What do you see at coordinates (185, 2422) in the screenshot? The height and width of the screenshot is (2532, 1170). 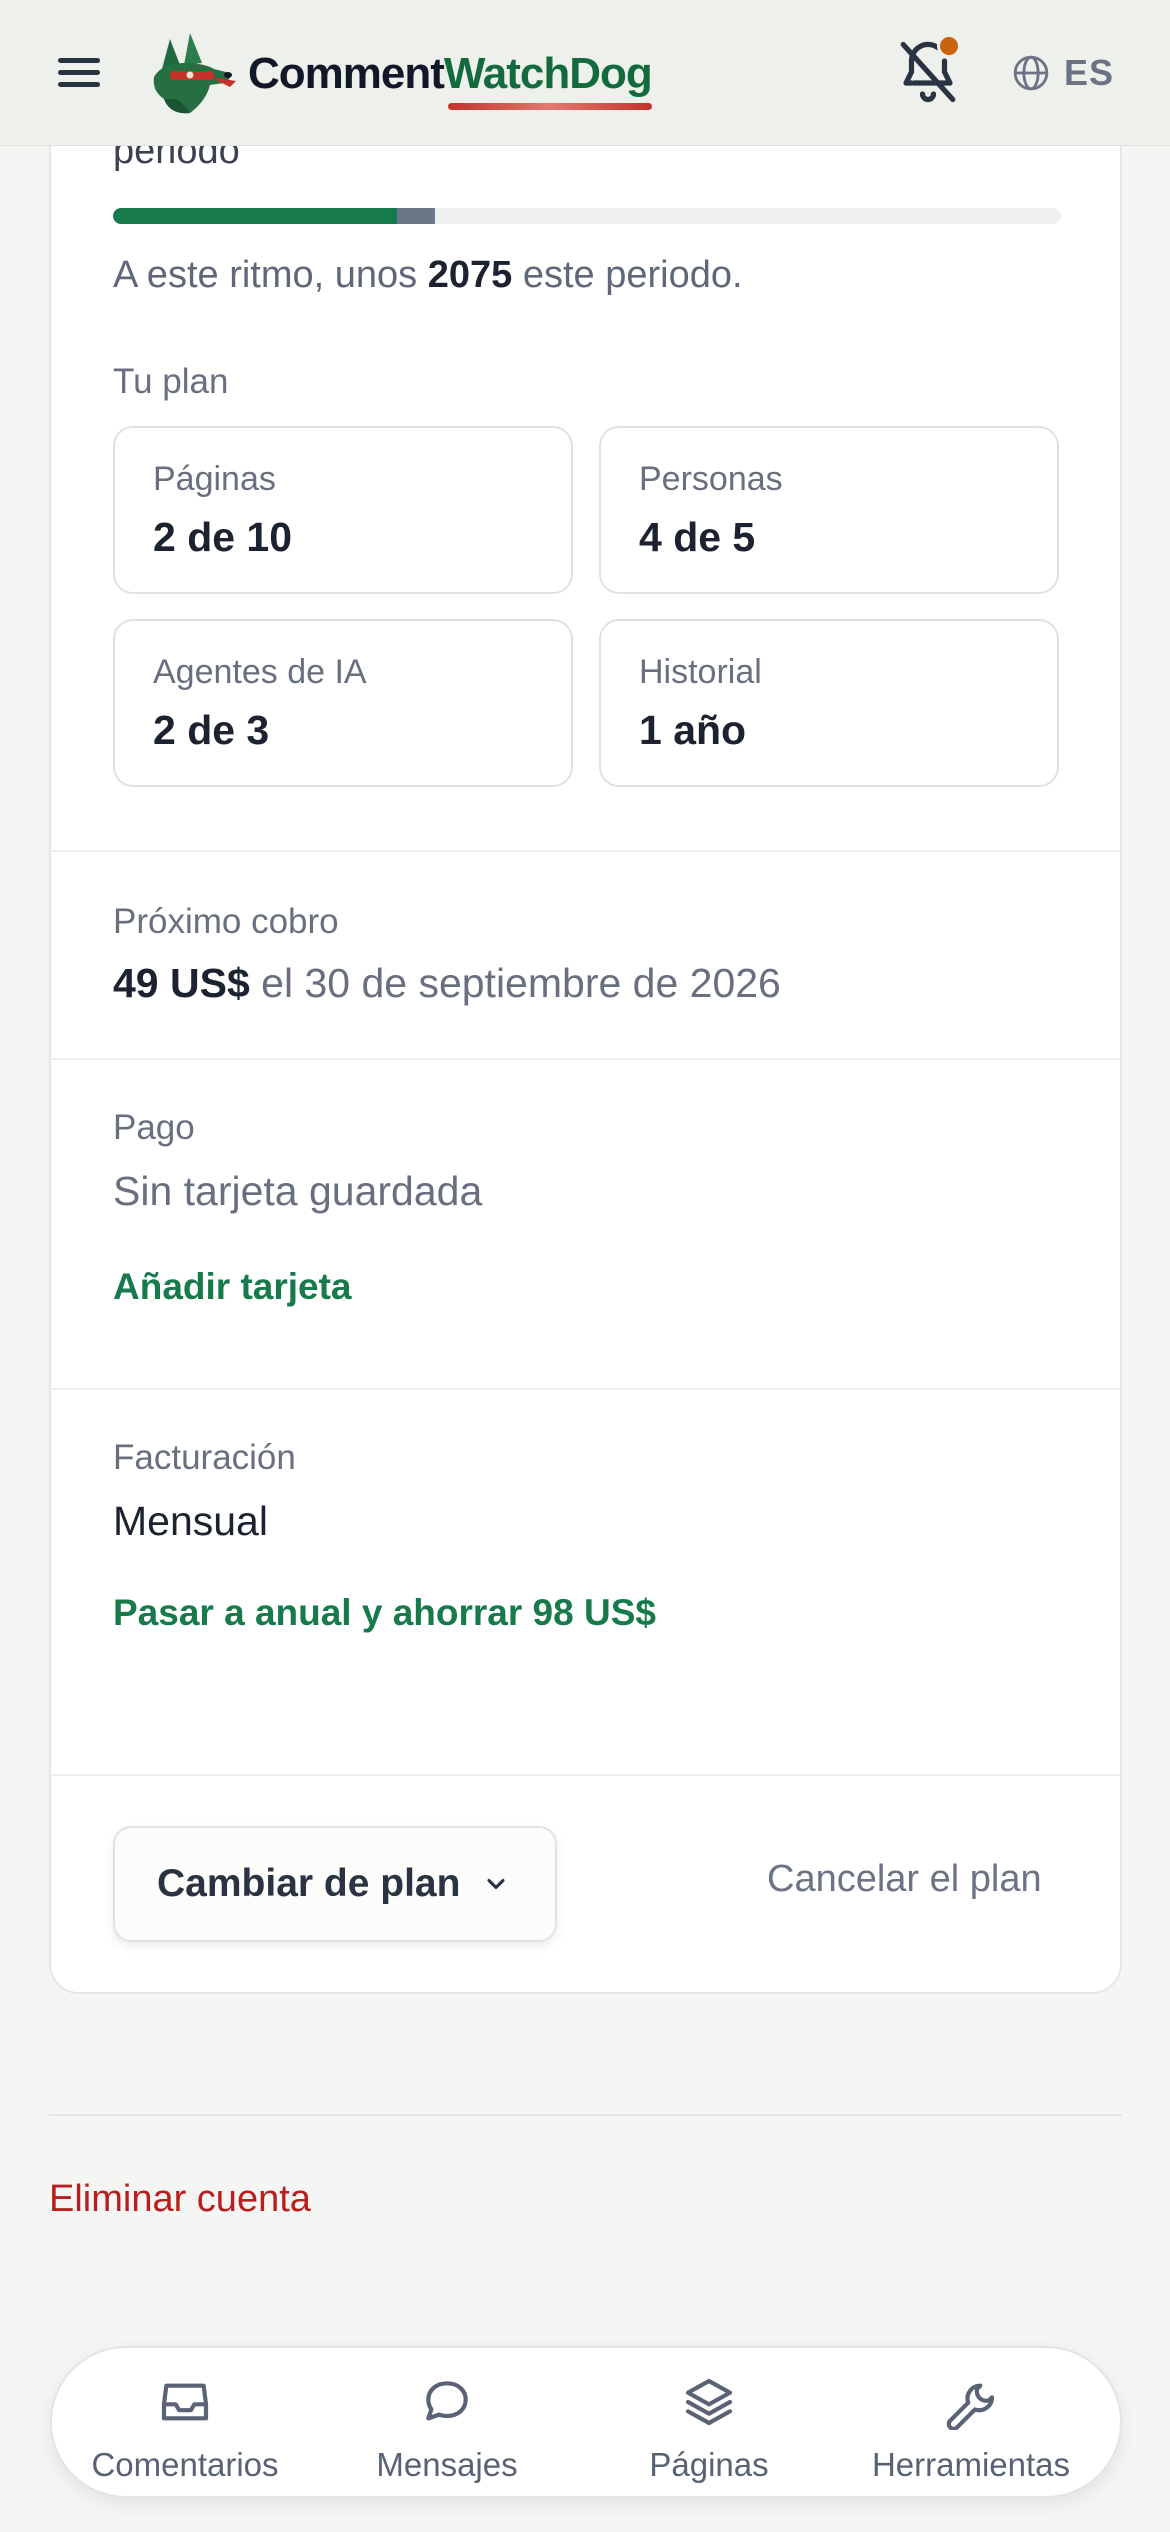 I see `nav-item-comments: Comentarios` at bounding box center [185, 2422].